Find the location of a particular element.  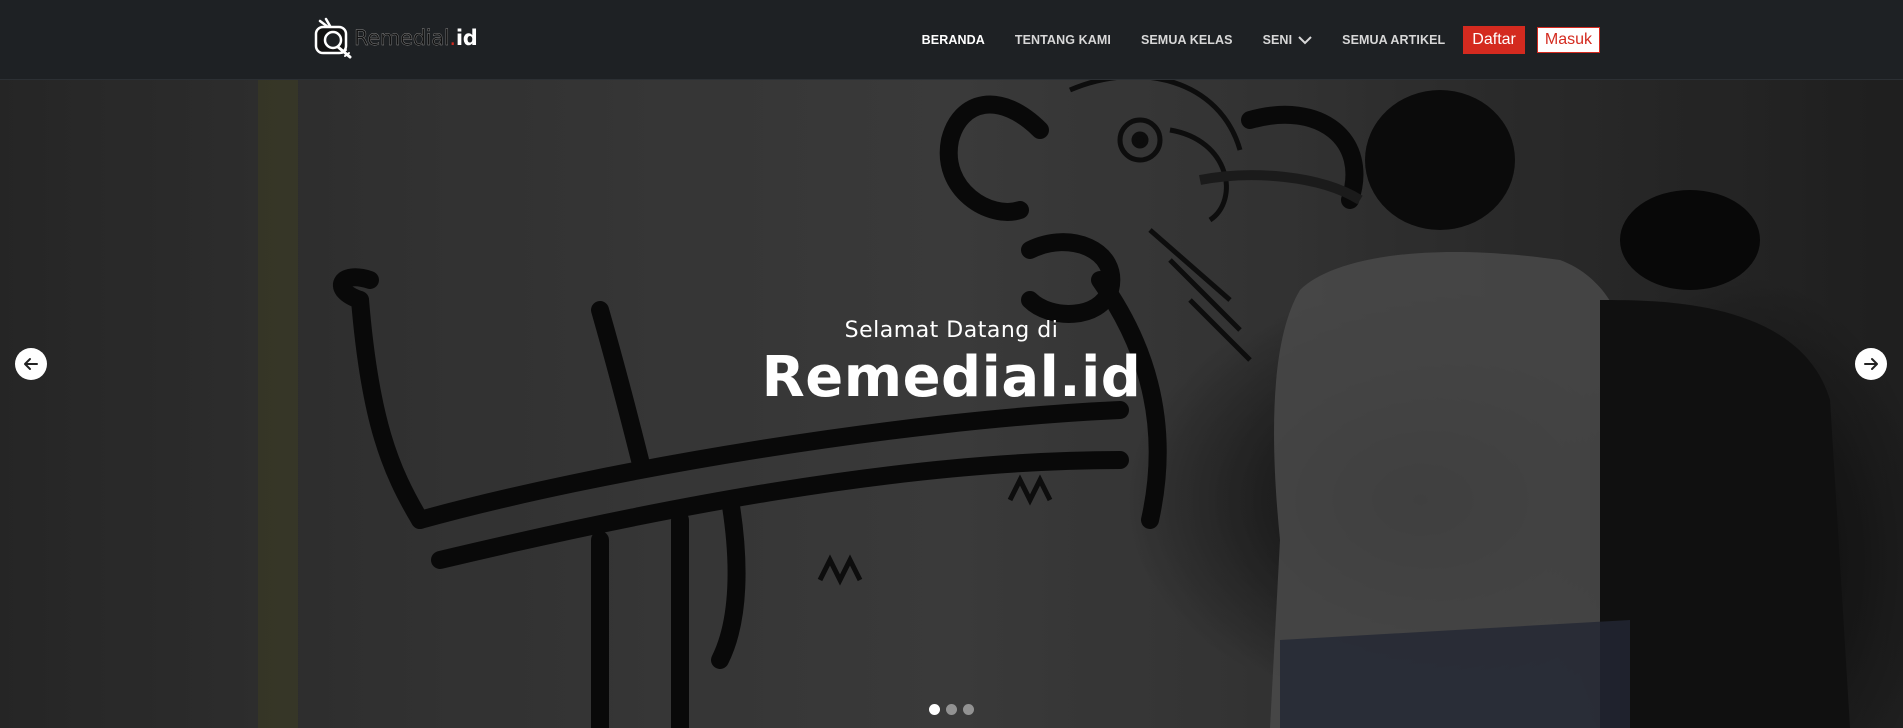

logo-wordmark: Remedial.id is located at coordinates (416, 38).